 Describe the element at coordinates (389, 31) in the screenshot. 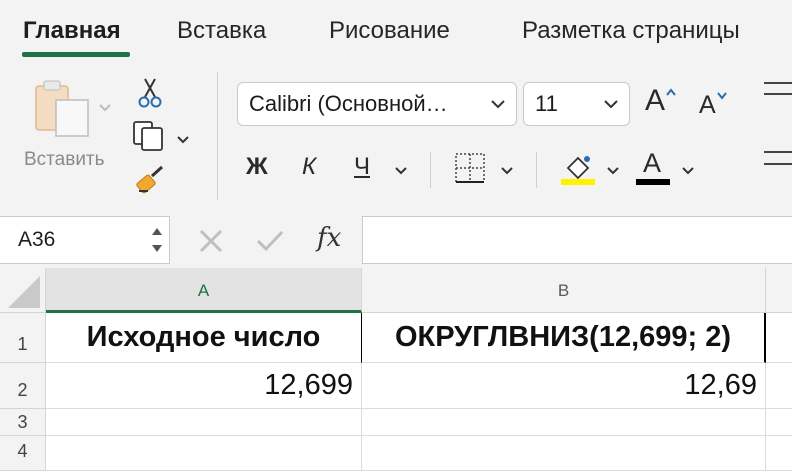

I see `tab-draw: Рисование` at that location.